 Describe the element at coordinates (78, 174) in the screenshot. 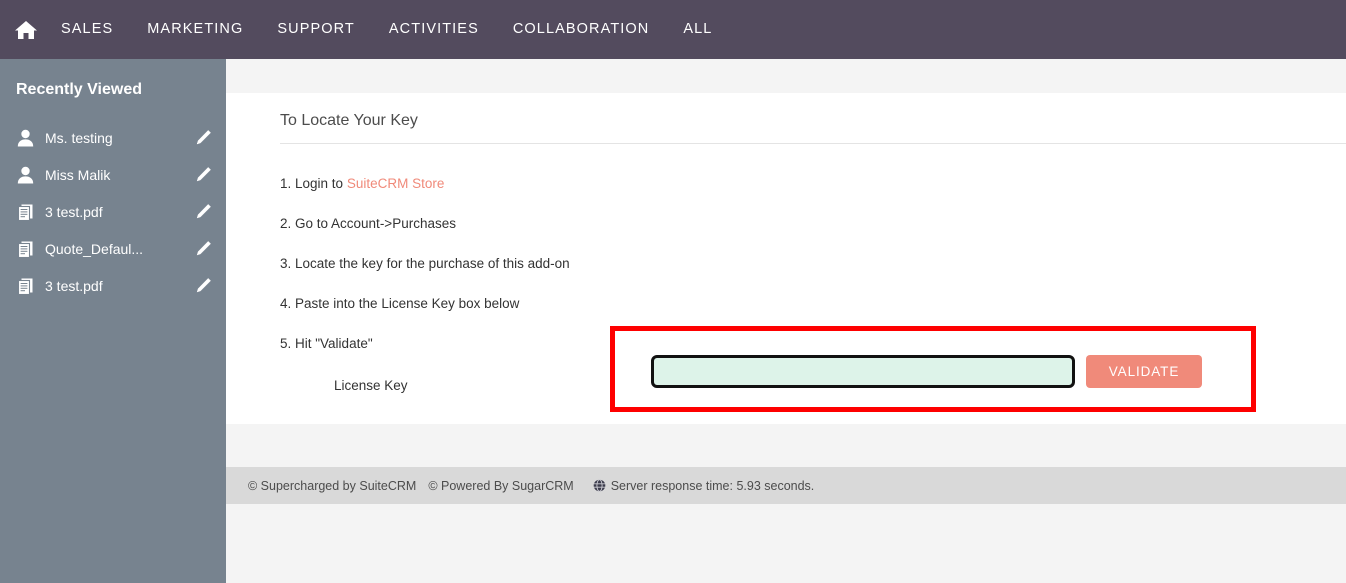

I see `sidebar-item-label: Miss Malik` at that location.